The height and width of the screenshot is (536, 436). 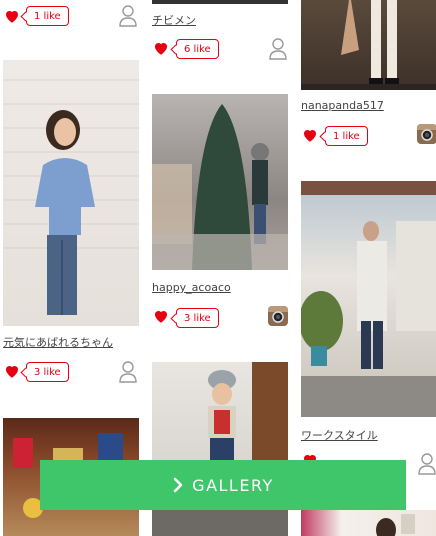 What do you see at coordinates (220, 182) in the screenshot?
I see `photo-tree-garden` at bounding box center [220, 182].